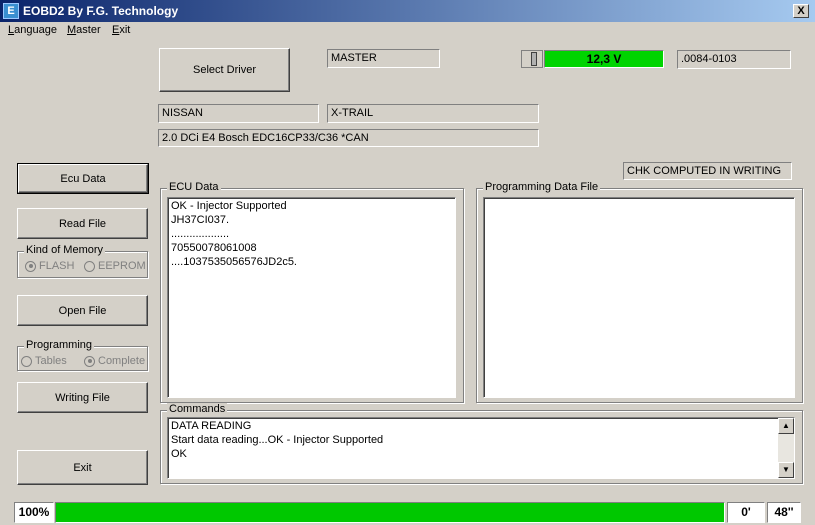 The width and height of the screenshot is (815, 525). What do you see at coordinates (82, 310) in the screenshot?
I see `open-file-button: Open File` at bounding box center [82, 310].